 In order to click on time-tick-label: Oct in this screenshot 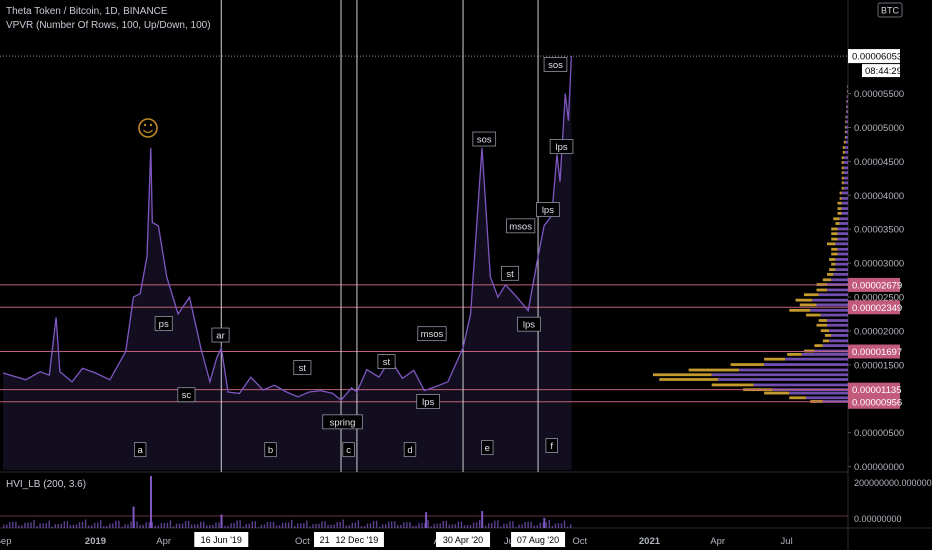, I will do `click(302, 541)`.